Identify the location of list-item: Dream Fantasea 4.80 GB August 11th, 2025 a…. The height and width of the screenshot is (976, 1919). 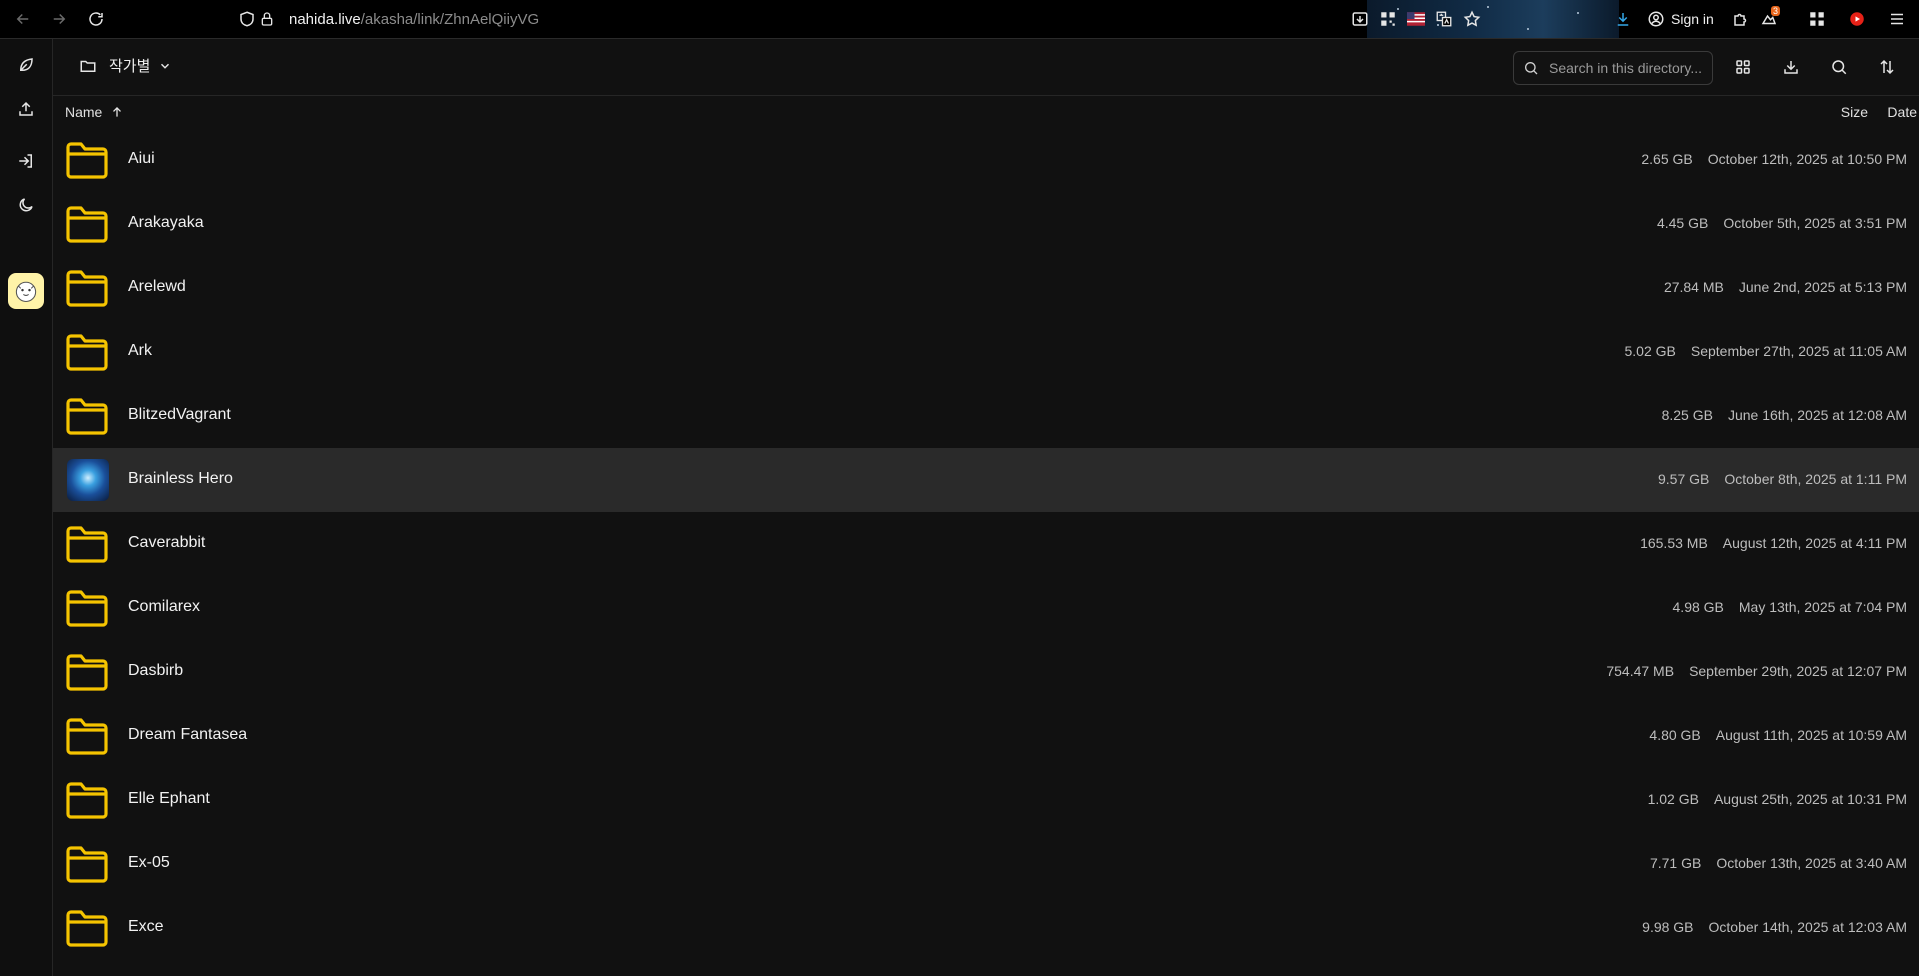
(986, 736).